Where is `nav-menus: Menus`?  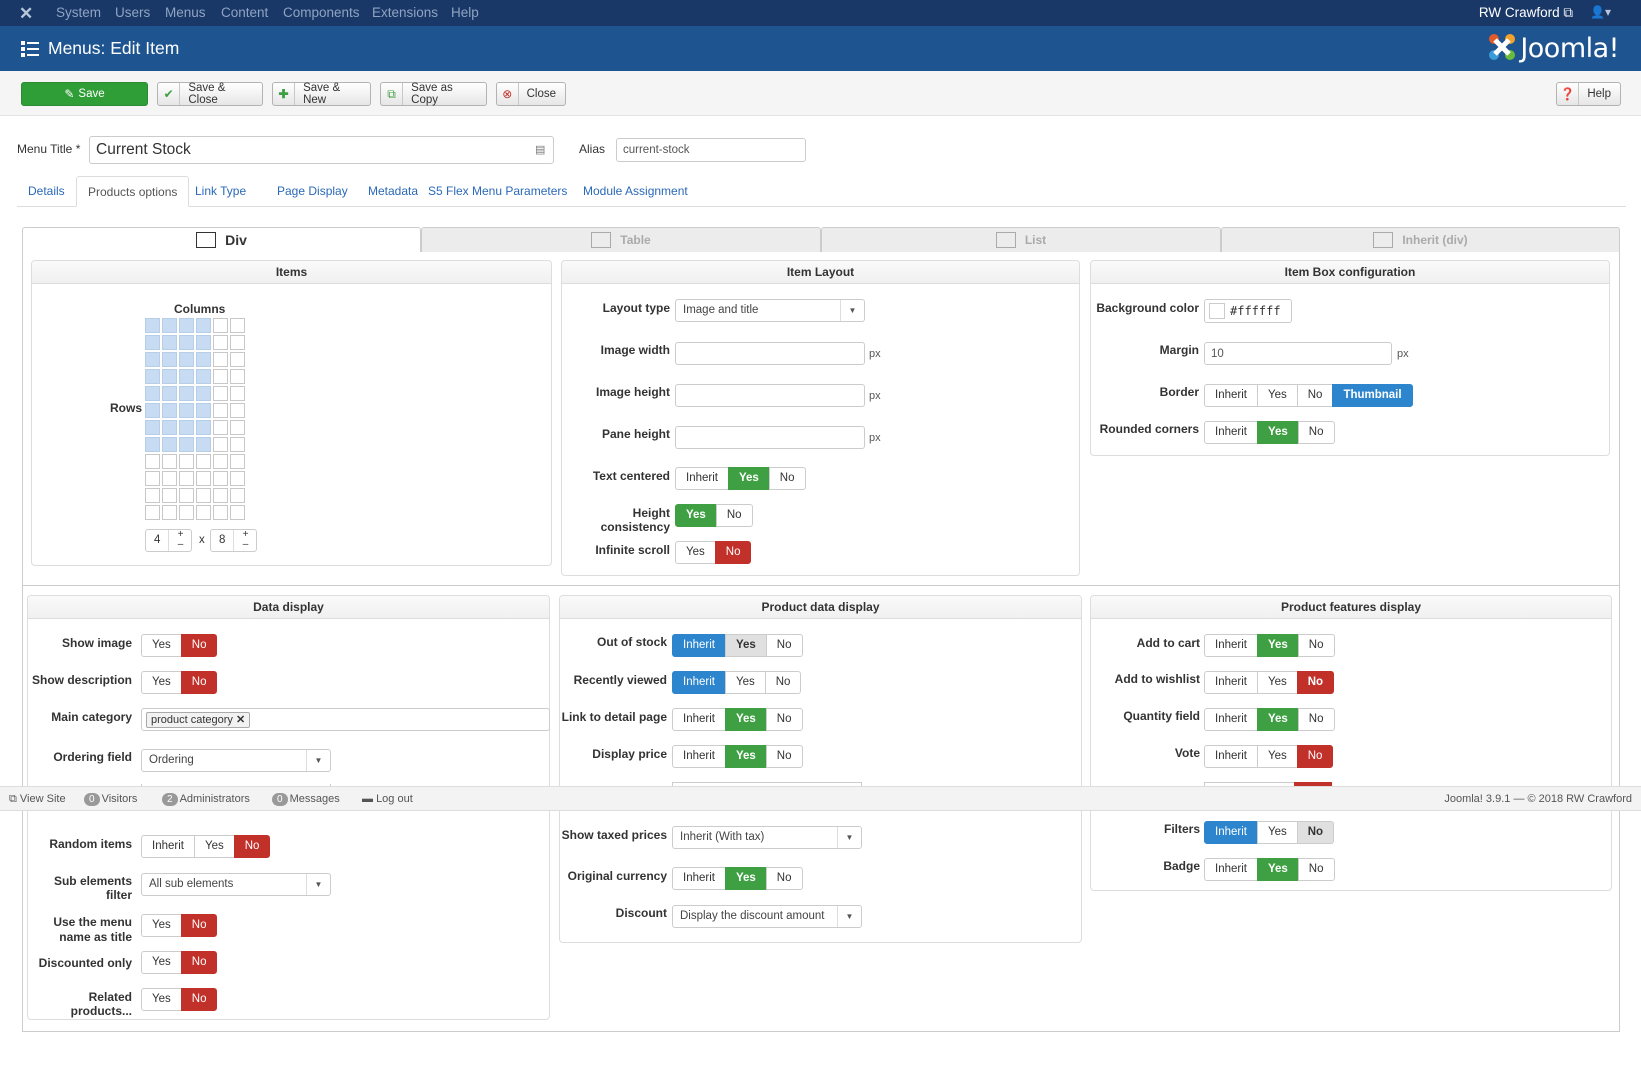 nav-menus: Menus is located at coordinates (185, 12).